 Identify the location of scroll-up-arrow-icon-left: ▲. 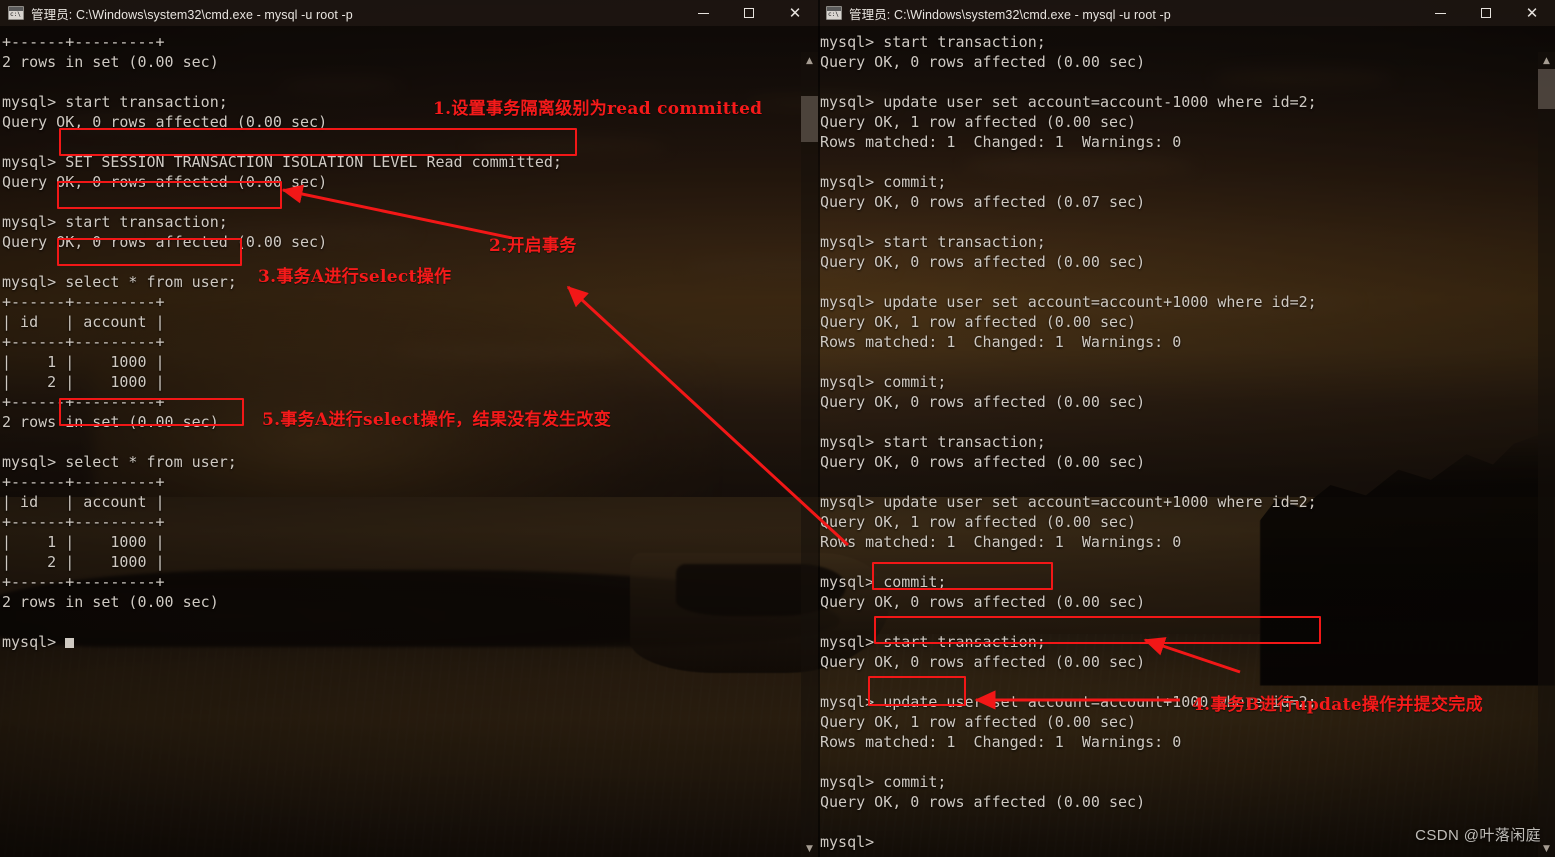
(809, 60).